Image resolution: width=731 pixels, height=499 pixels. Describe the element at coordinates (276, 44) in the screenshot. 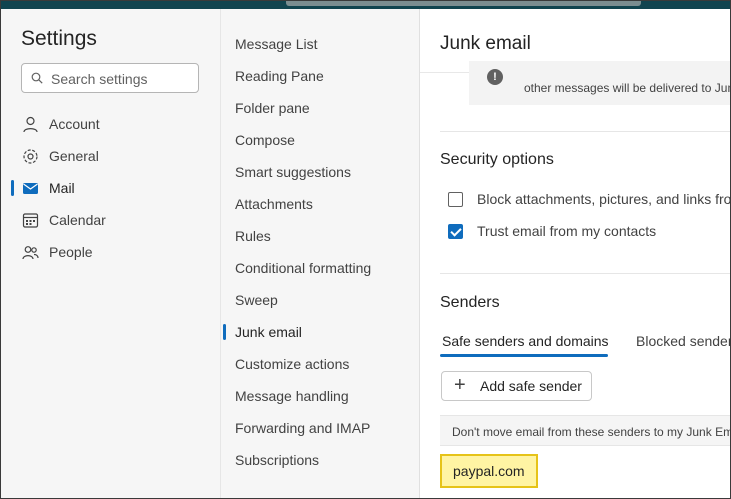

I see `menu-item-label: Message List` at that location.